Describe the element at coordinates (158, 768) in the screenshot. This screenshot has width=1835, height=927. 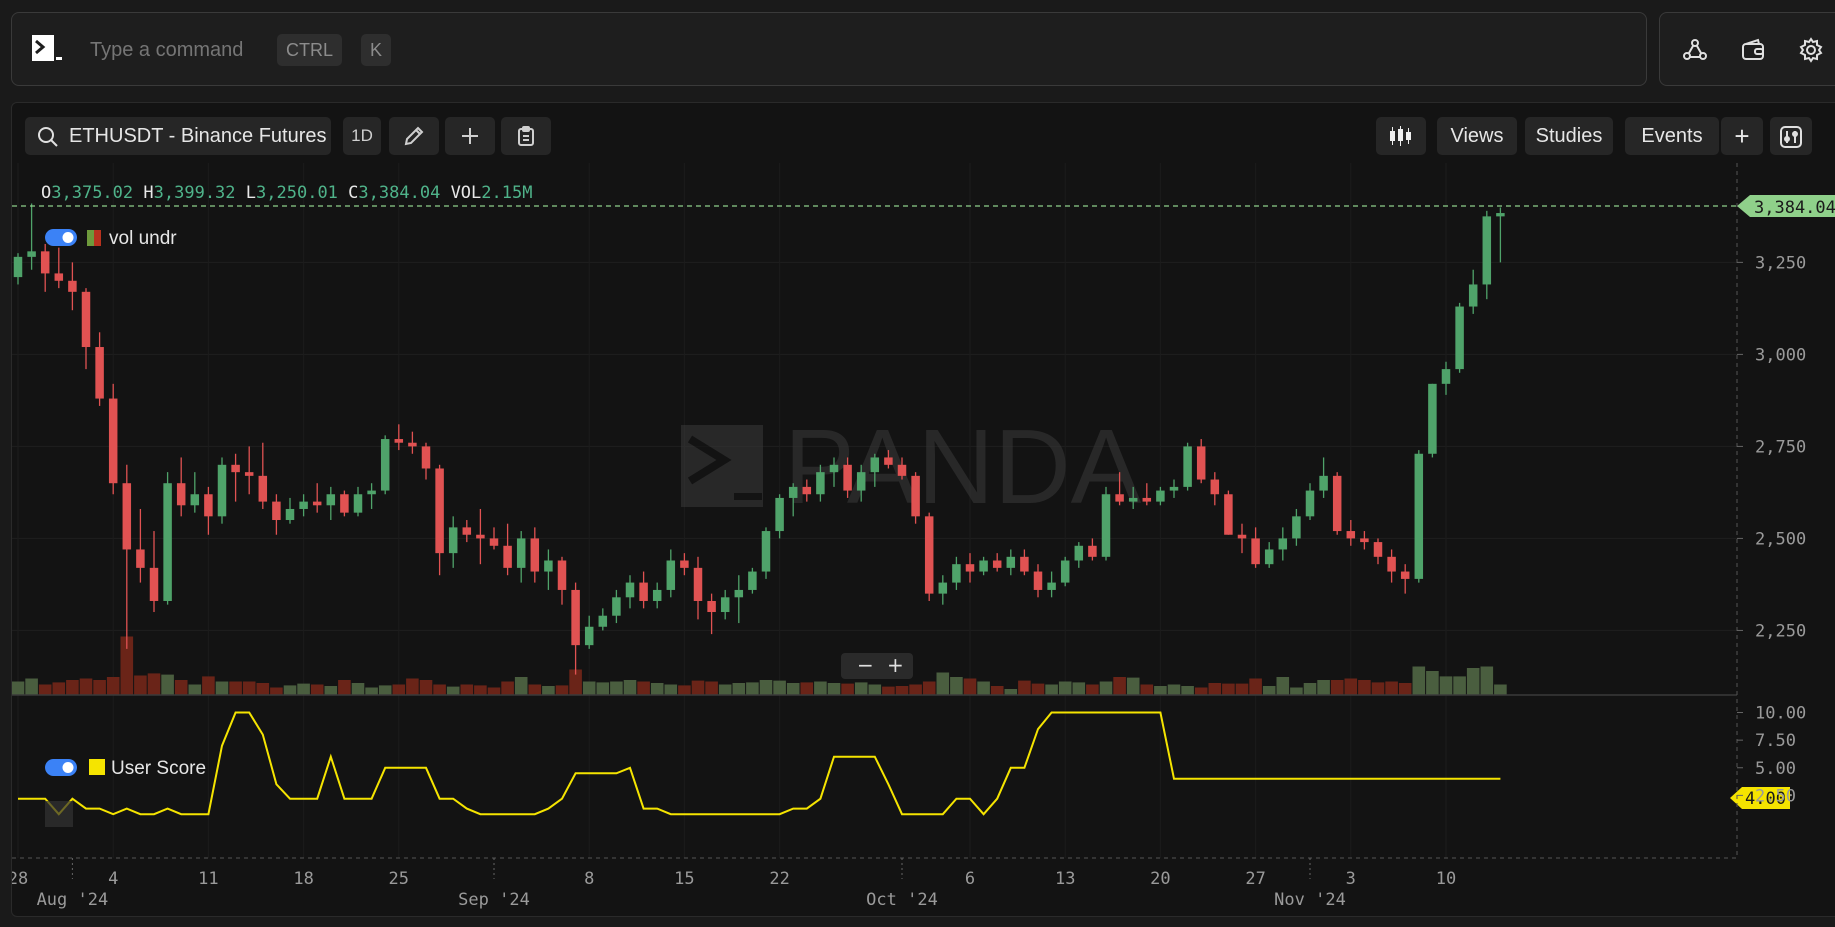
I see `score-study-label: User Score` at that location.